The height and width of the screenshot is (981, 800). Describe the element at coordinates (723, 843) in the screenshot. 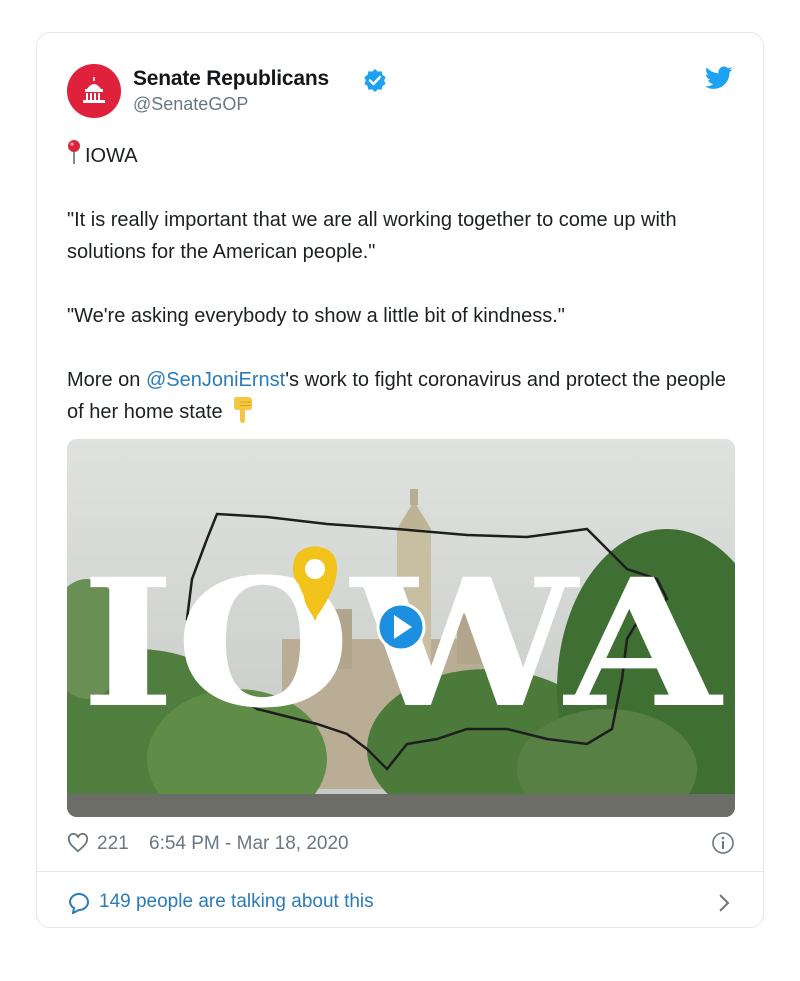

I see `info-icon` at that location.